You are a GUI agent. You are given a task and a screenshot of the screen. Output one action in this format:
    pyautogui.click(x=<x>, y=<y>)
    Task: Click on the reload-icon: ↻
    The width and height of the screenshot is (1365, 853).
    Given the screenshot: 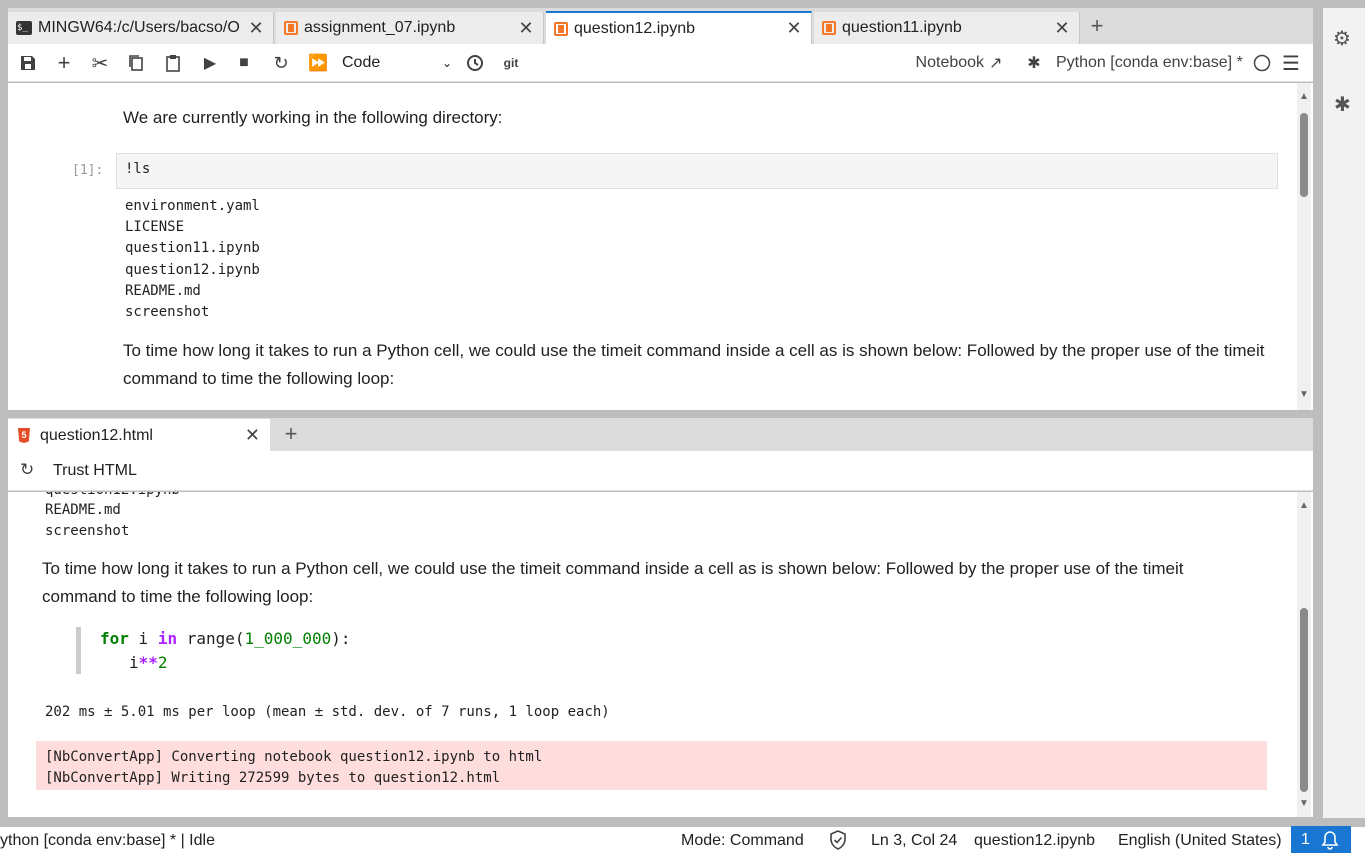 What is the action you would take?
    pyautogui.click(x=27, y=470)
    